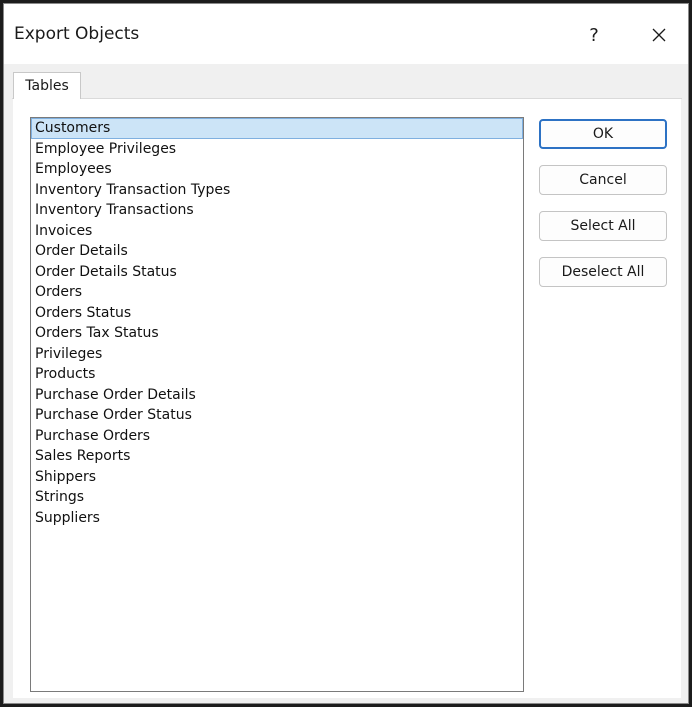  I want to click on dialog-title: Export Objects, so click(77, 34).